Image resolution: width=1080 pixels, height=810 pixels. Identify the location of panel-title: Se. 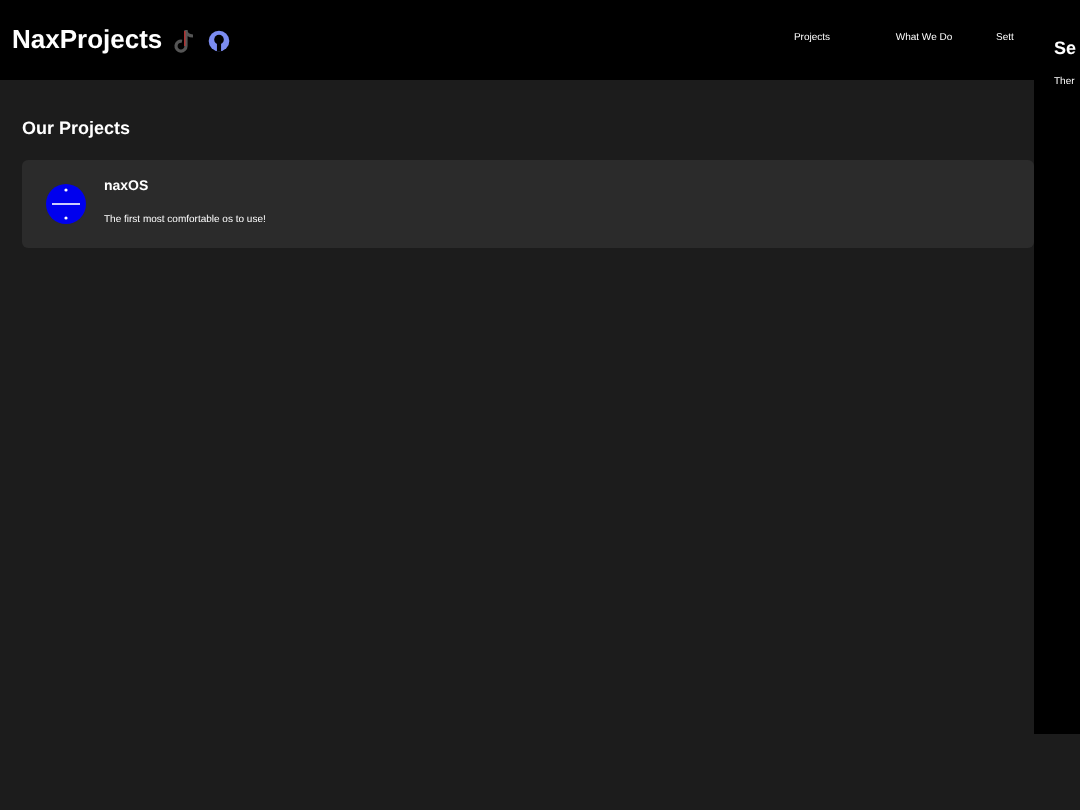
(1066, 49).